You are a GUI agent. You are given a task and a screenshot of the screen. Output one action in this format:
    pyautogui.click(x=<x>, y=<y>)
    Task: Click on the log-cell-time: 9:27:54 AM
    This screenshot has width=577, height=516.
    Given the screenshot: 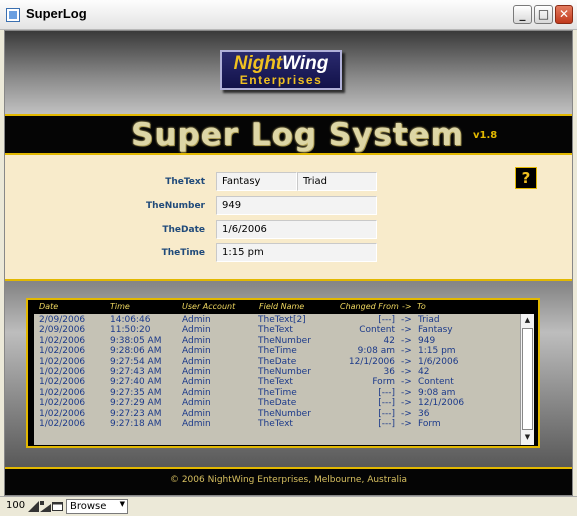 What is the action you would take?
    pyautogui.click(x=136, y=361)
    